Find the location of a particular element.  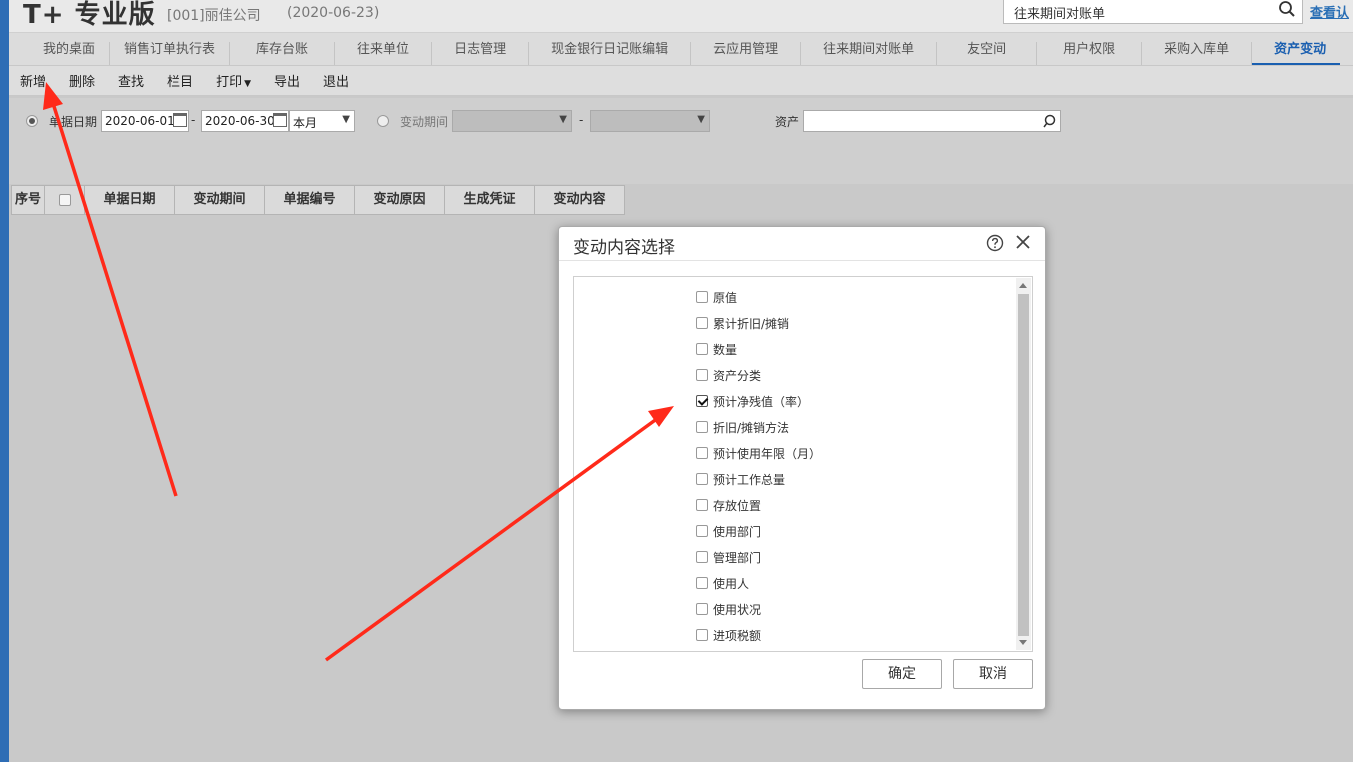

period-preset-select: 本月 ▼ is located at coordinates (322, 121).